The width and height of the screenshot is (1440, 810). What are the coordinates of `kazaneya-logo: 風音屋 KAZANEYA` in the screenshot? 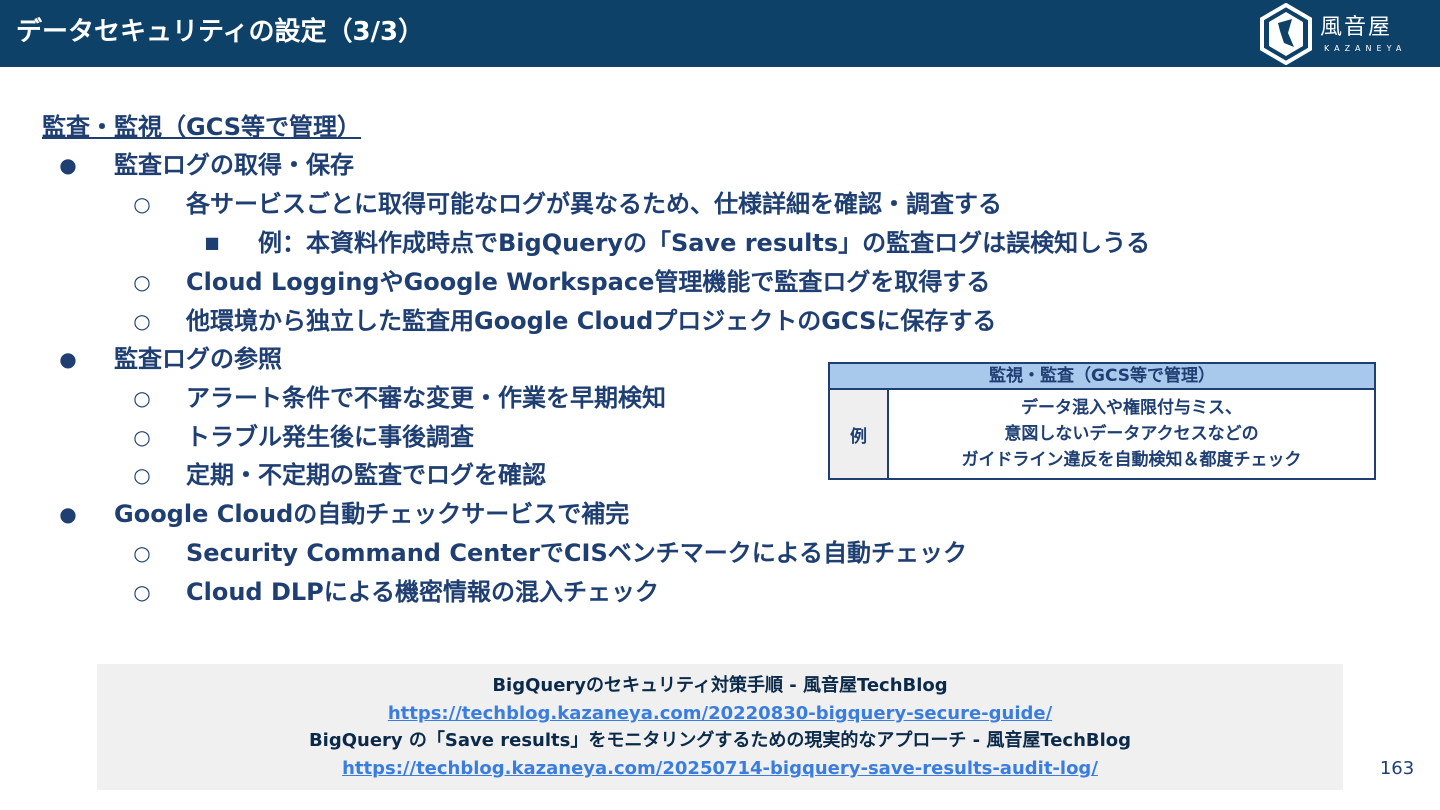 It's located at (1333, 34).